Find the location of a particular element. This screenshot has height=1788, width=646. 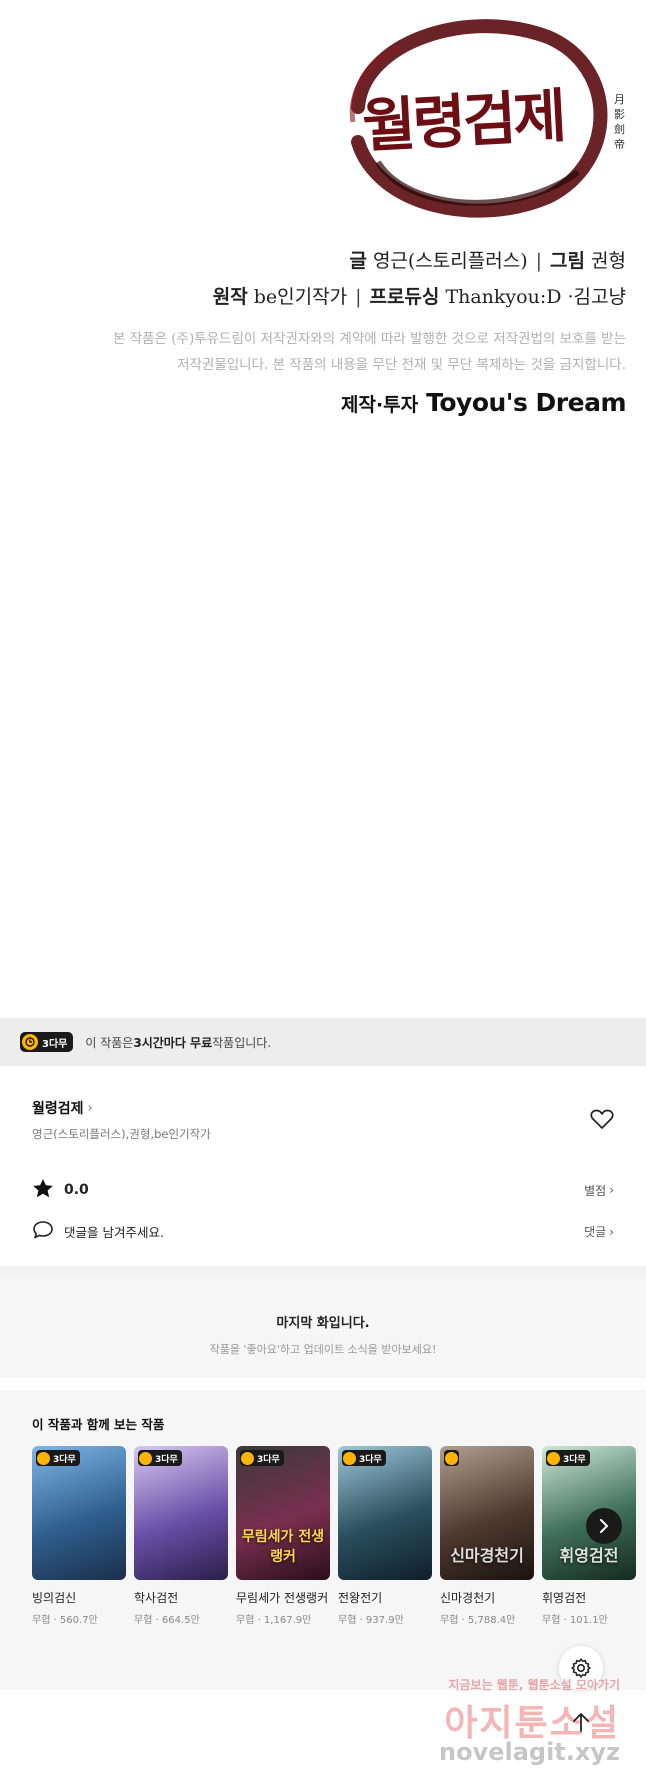

producing-value: Thankyou:D ·김고냥 is located at coordinates (535, 297).